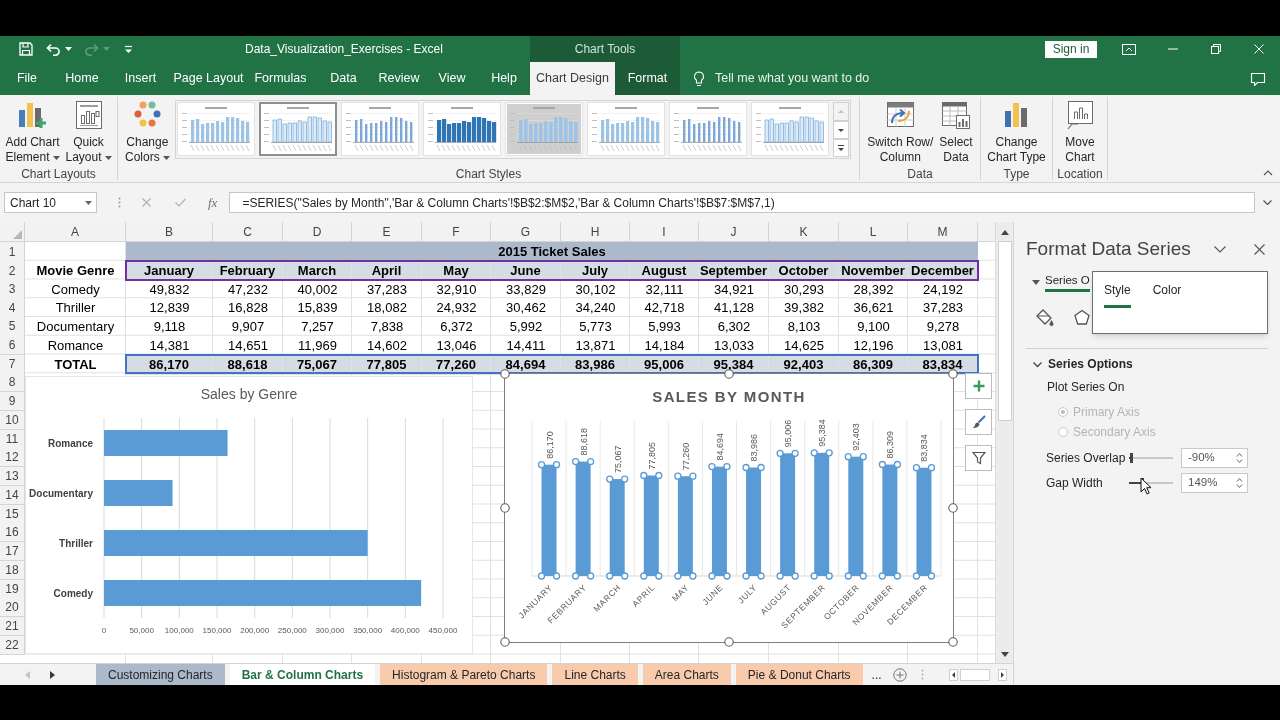  Describe the element at coordinates (978, 386) in the screenshot. I see `chart-elements-button` at that location.